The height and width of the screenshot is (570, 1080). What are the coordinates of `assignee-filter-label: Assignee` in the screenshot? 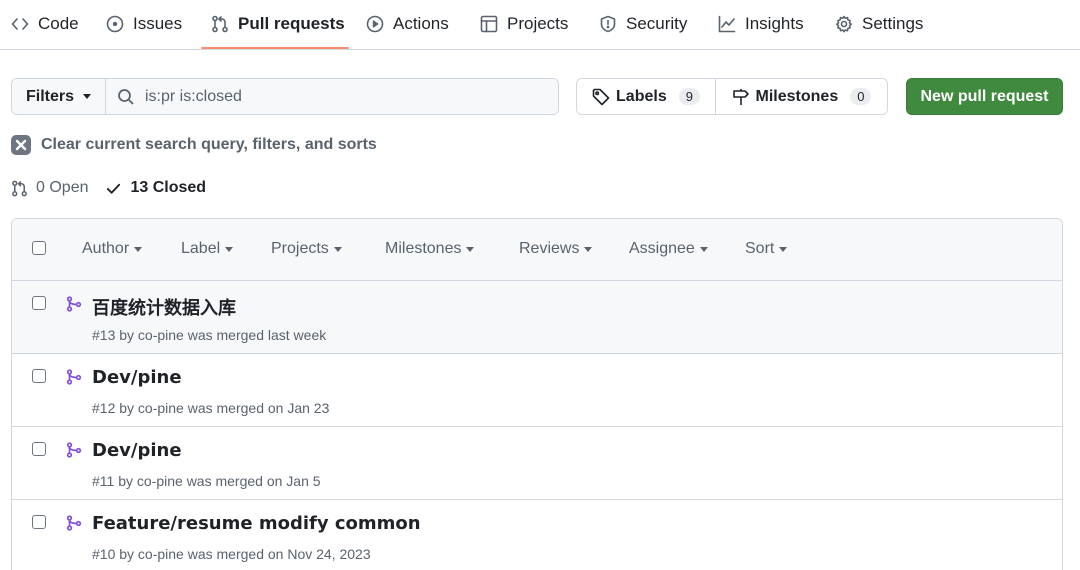 It's located at (662, 248).